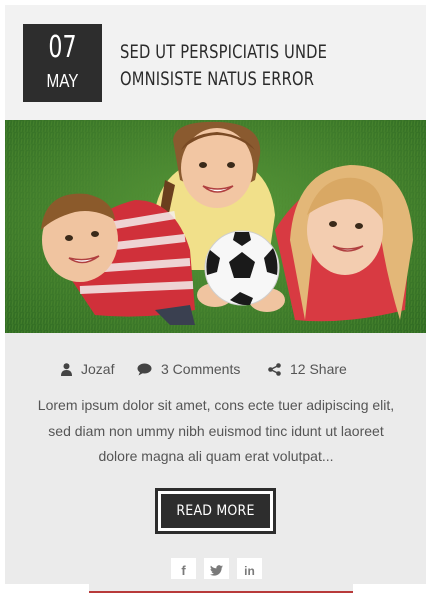 The width and height of the screenshot is (429, 610). Describe the element at coordinates (221, 586) in the screenshot. I see `card-bottom-accent` at that location.